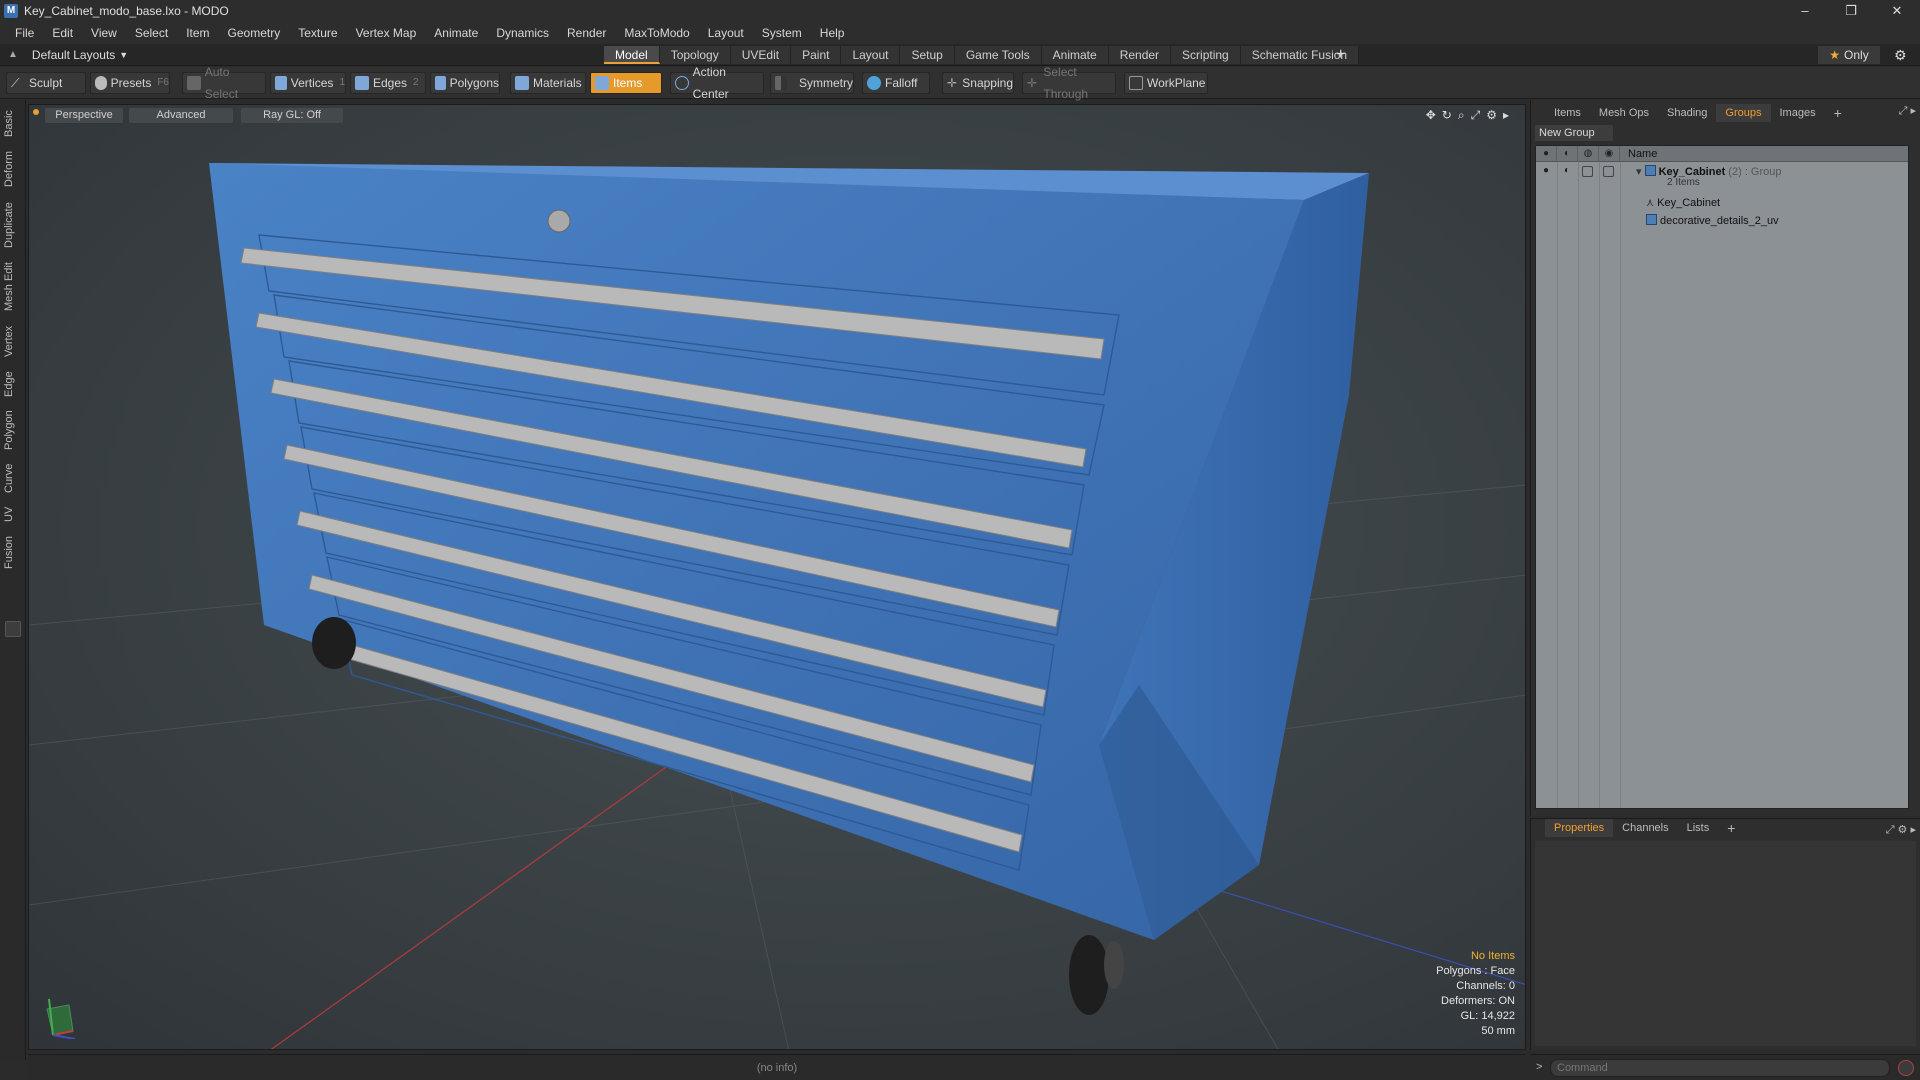 The image size is (1920, 1080). I want to click on snapping-button: ✛ Snapping, so click(978, 83).